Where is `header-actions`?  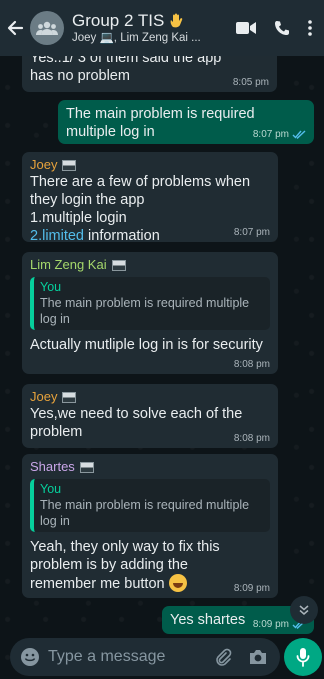
header-actions is located at coordinates (274, 28).